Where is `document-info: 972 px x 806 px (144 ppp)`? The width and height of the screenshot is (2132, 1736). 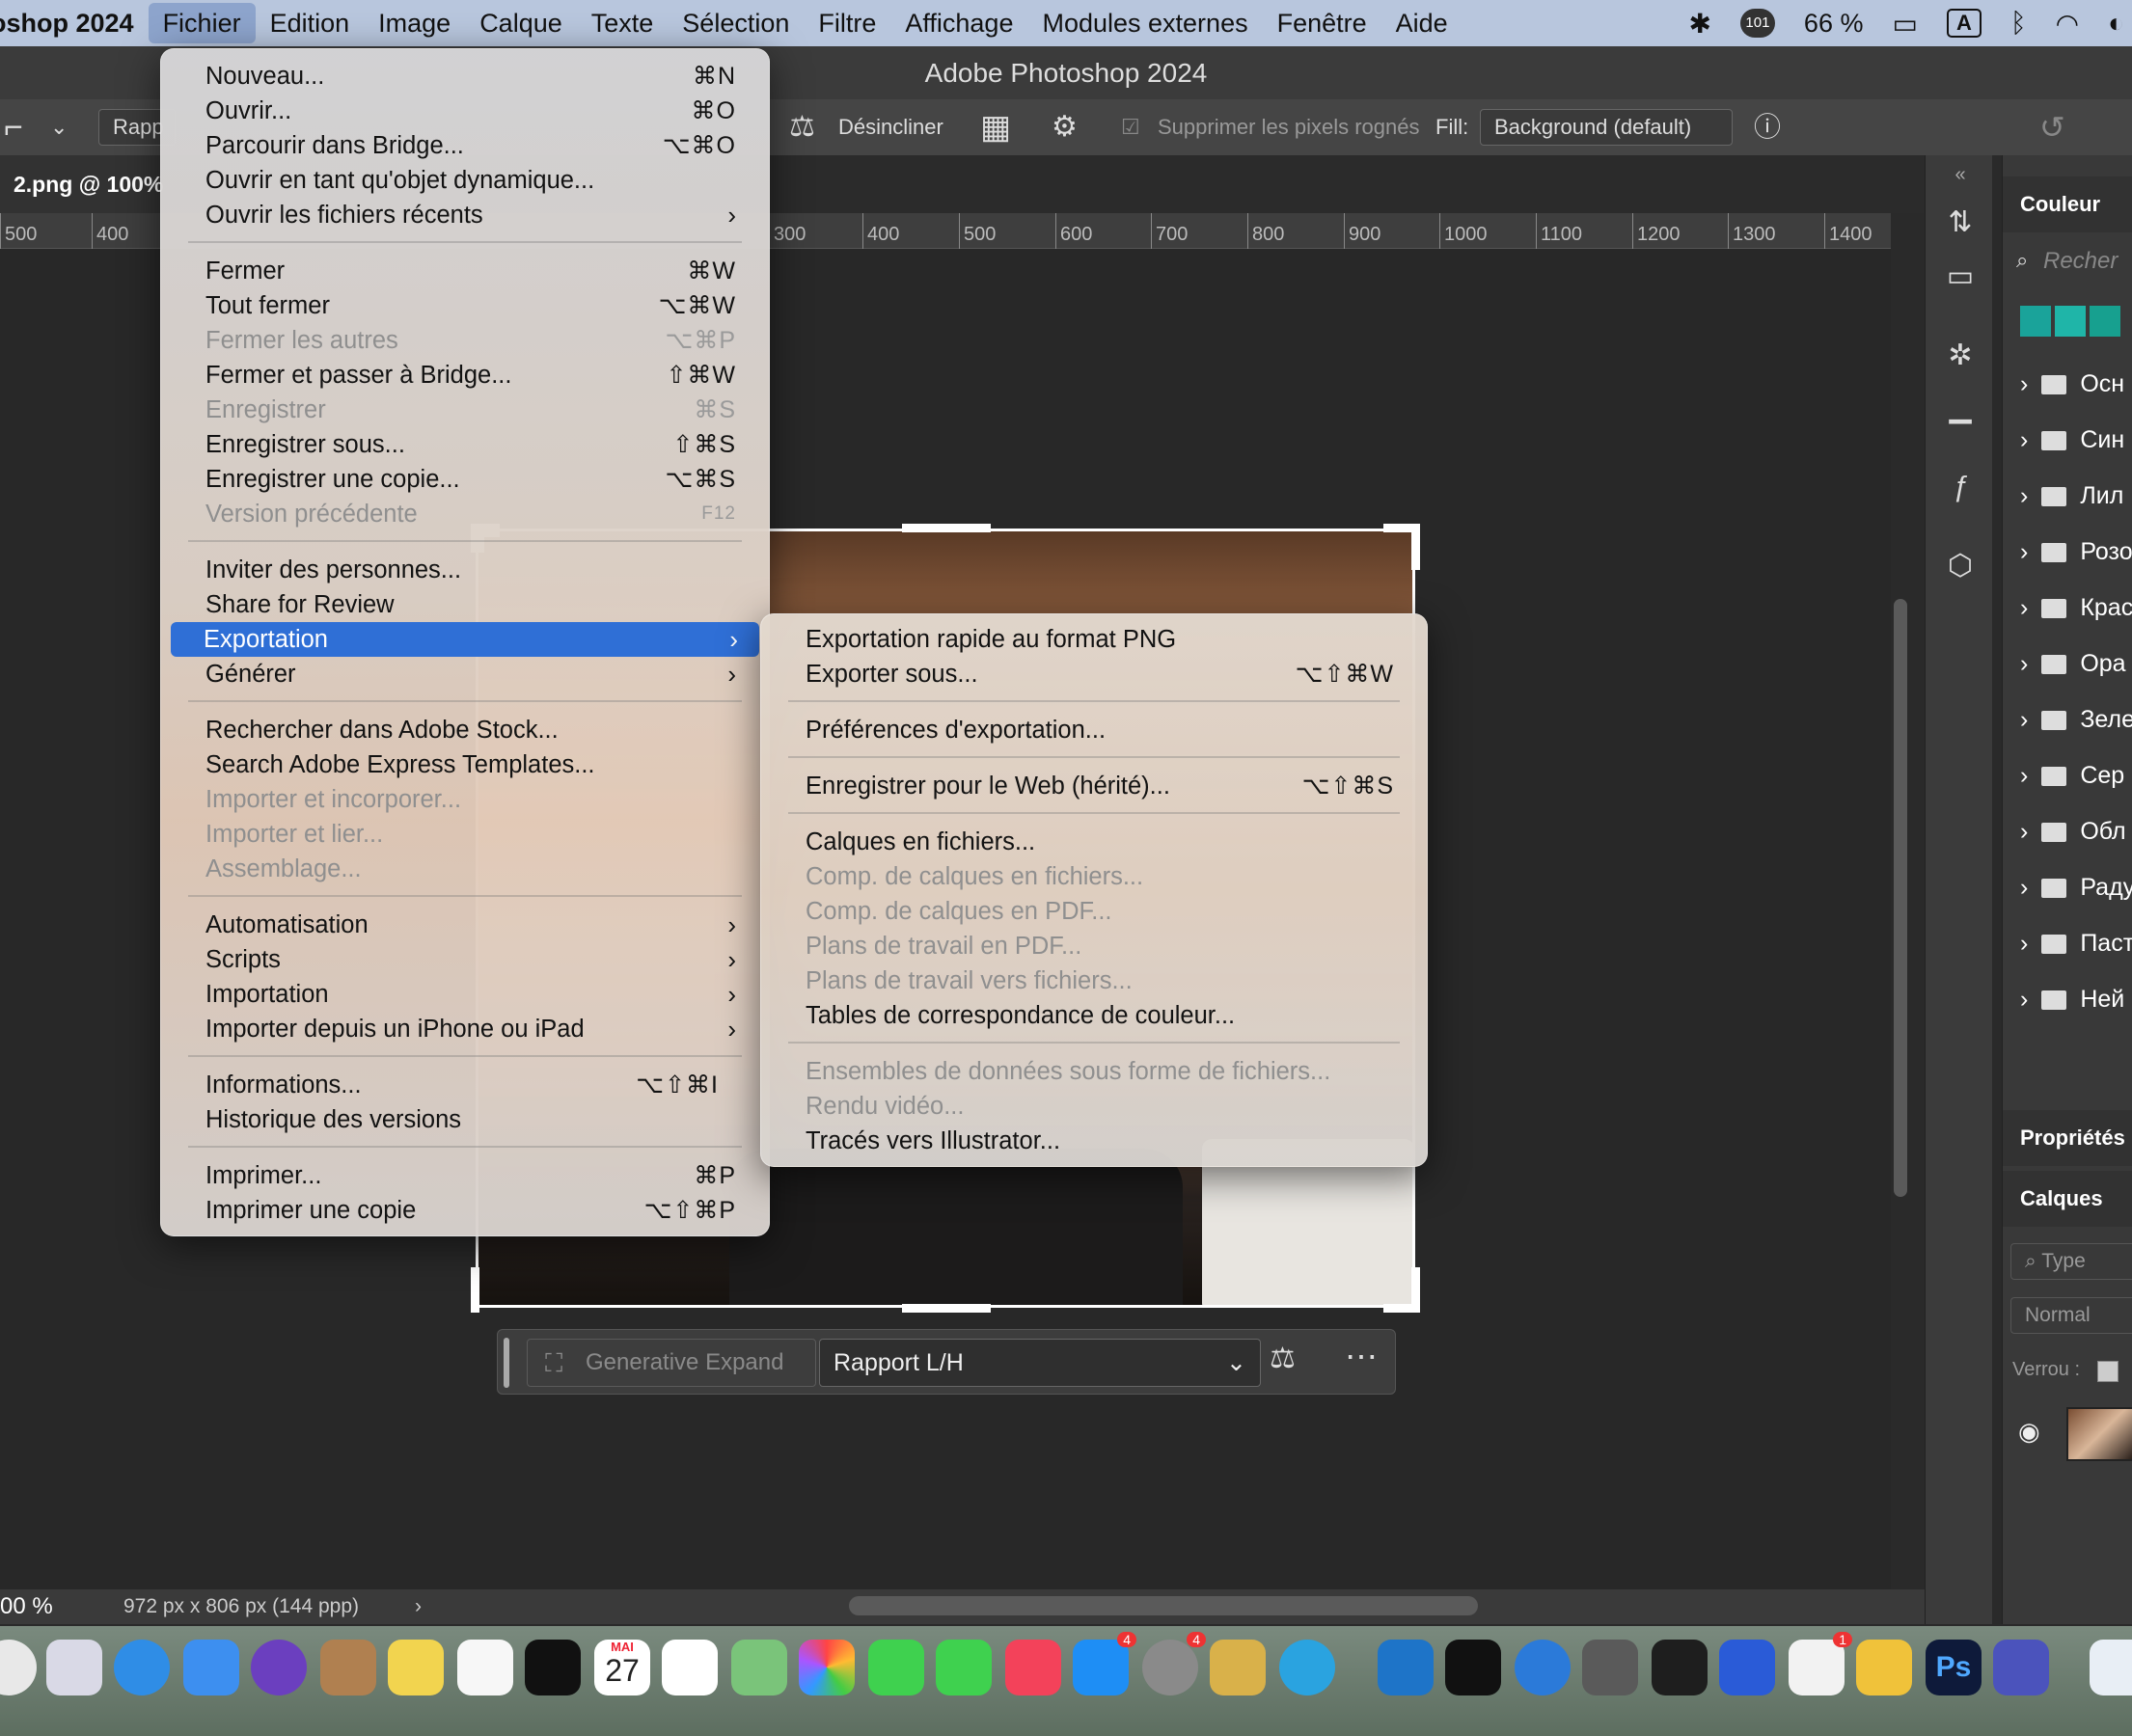
document-info: 972 px x 806 px (144 ppp) is located at coordinates (241, 1606).